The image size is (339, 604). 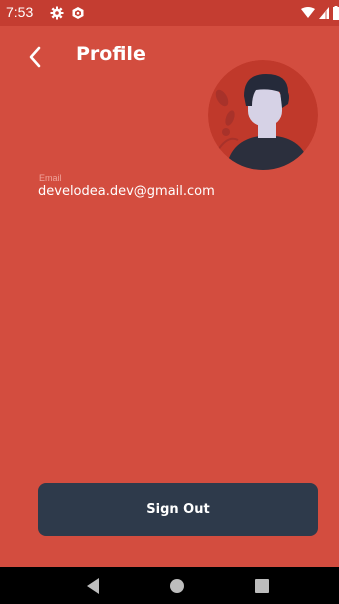 I want to click on navigation-bar, so click(x=169, y=585).